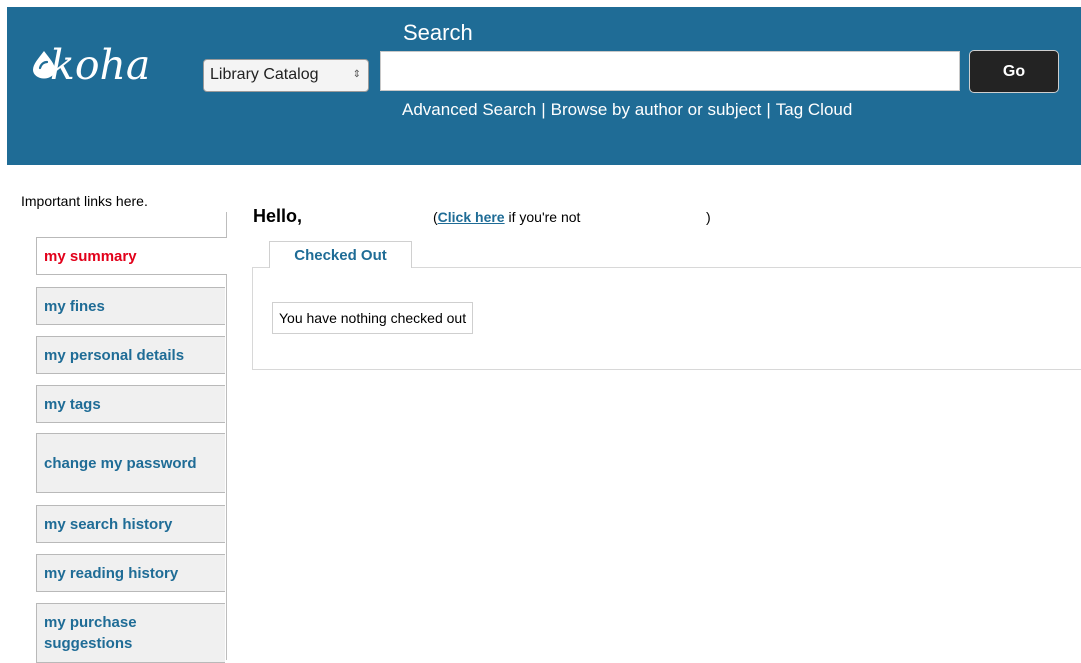  I want to click on click-here-link: Click here, so click(471, 217).